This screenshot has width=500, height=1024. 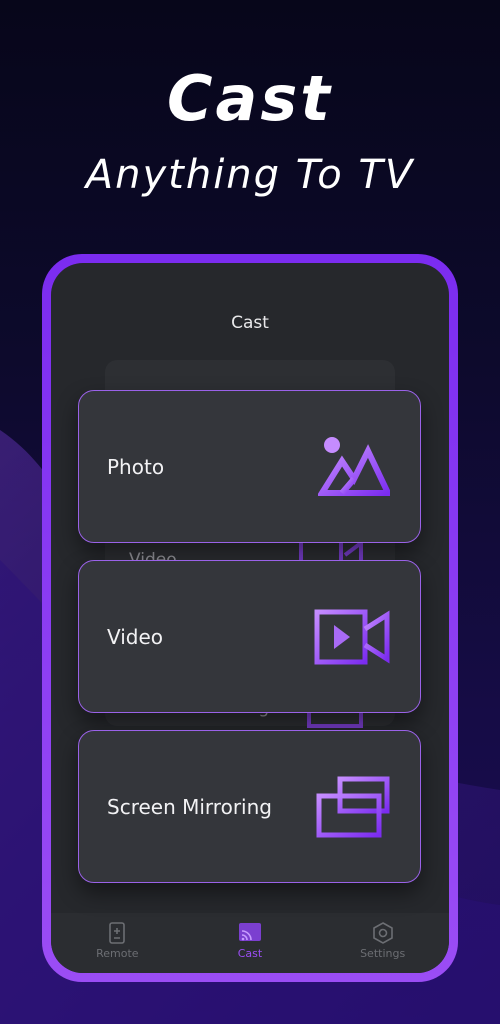 What do you see at coordinates (354, 466) in the screenshot?
I see `photo-icon` at bounding box center [354, 466].